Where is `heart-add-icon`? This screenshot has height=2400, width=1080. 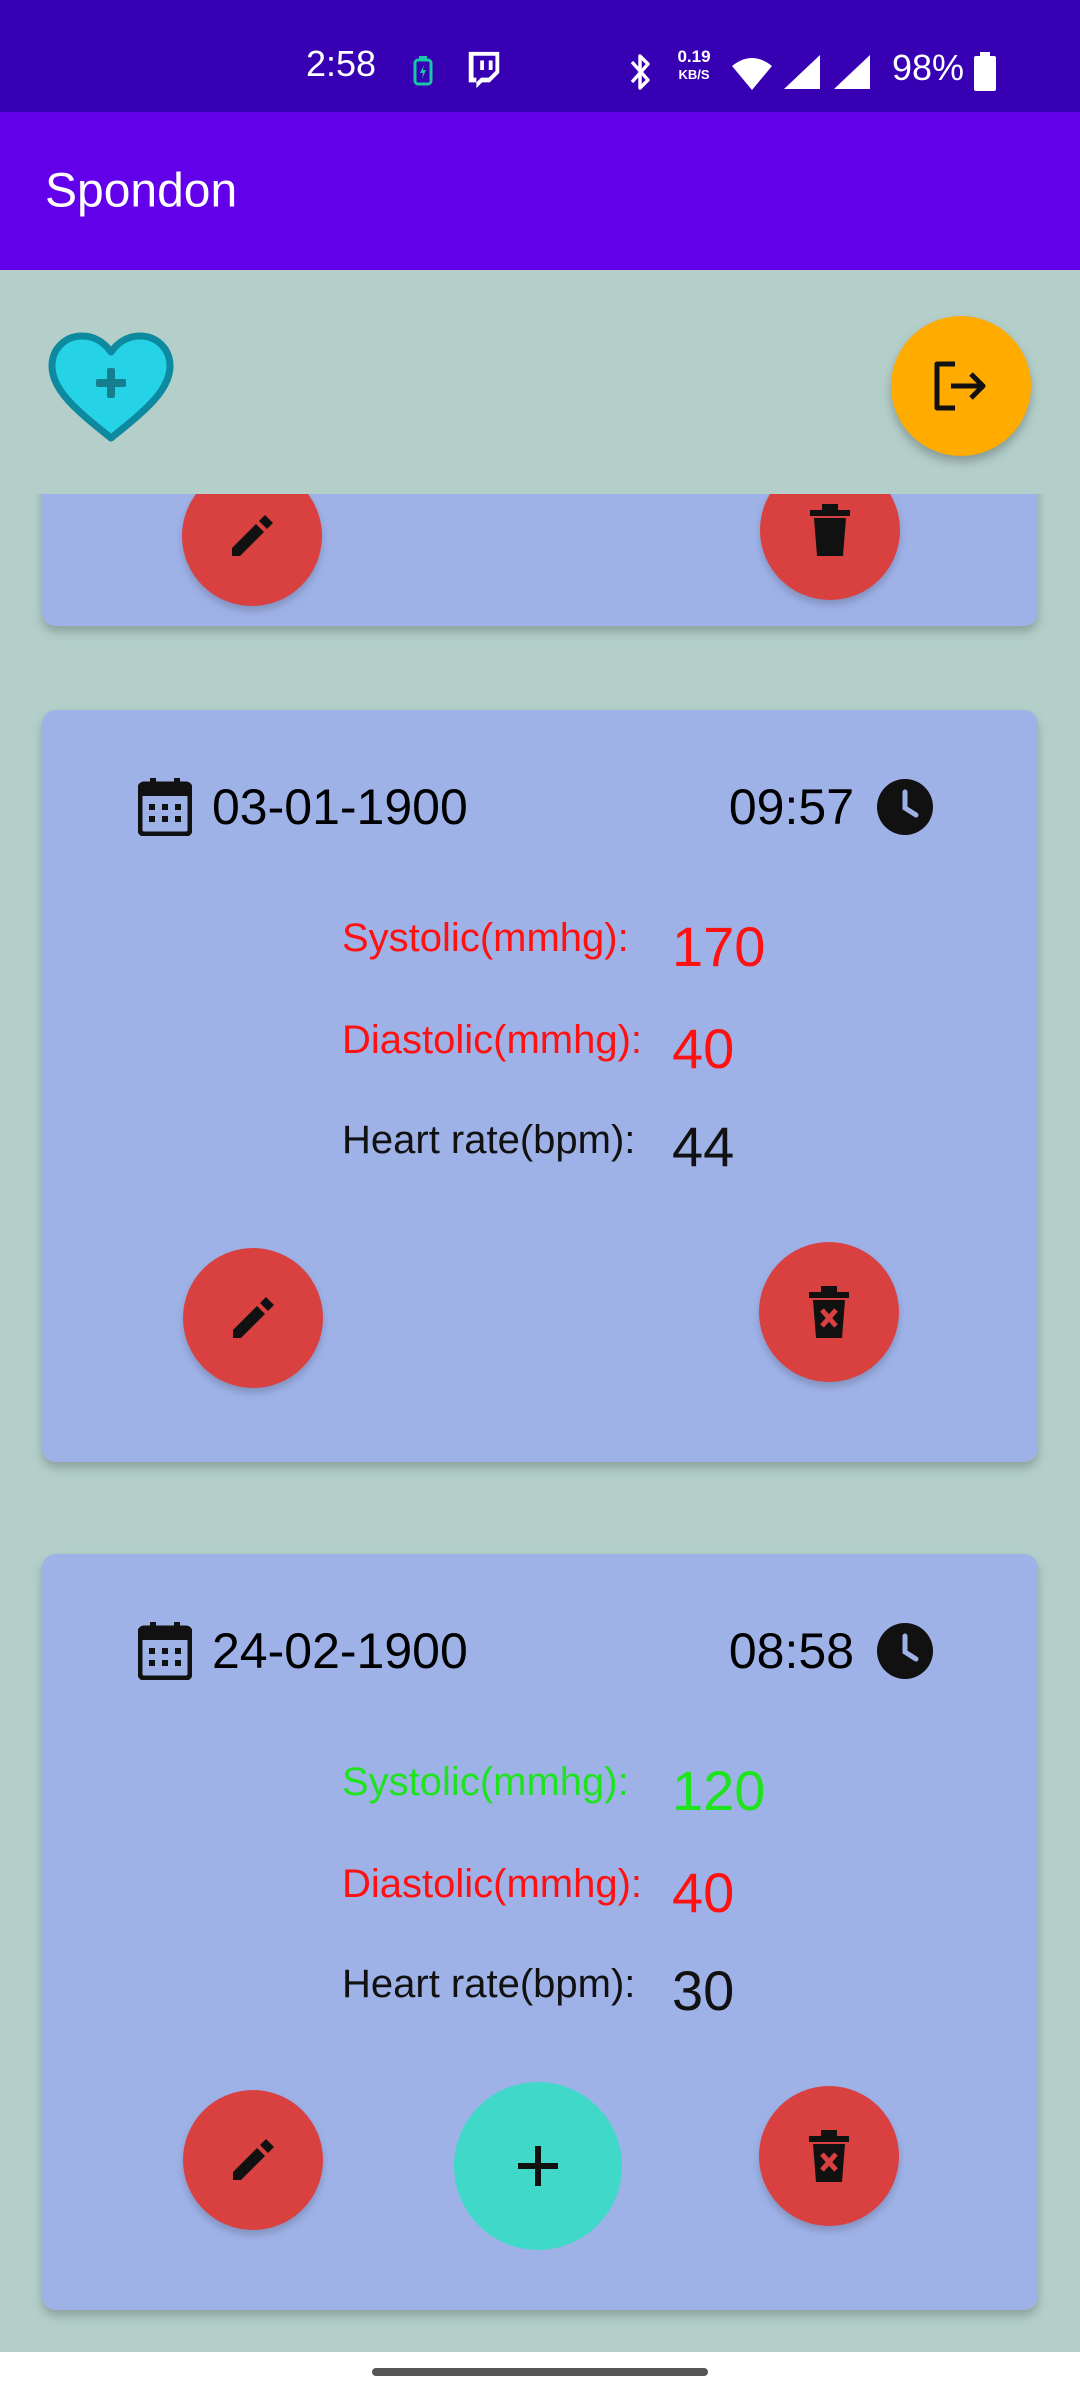 heart-add-icon is located at coordinates (111, 387).